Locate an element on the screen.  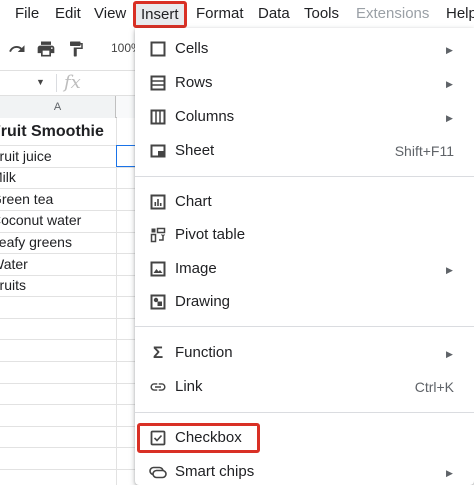
column-header-b is located at coordinates (127, 107).